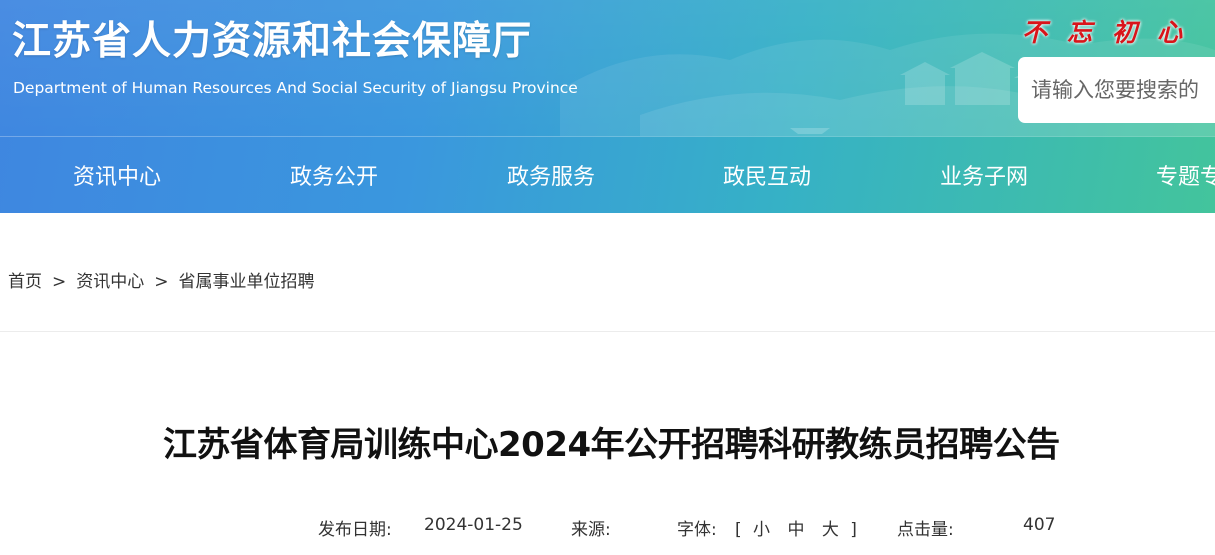 This screenshot has height=555, width=1215. I want to click on breadcrumb: 首页 > 资讯中心 > 省属事业单位招聘, so click(161, 279).